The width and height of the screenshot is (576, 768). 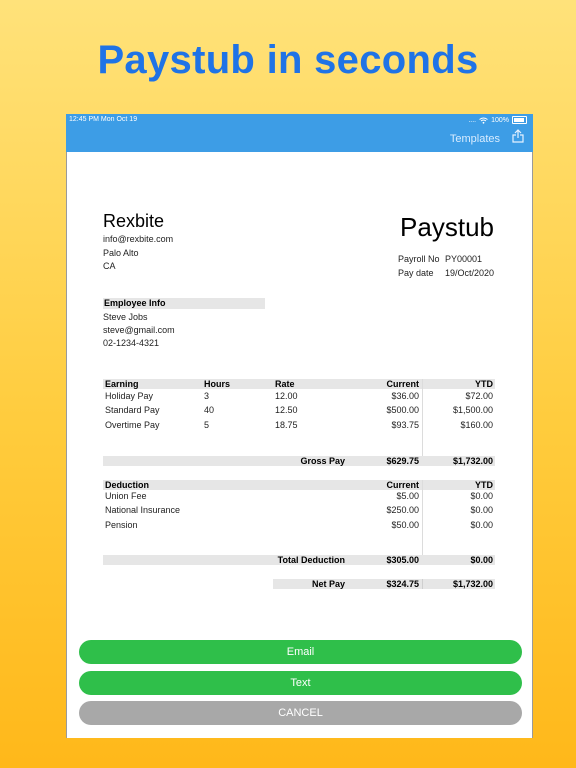 I want to click on share-icon, so click(x=518, y=136).